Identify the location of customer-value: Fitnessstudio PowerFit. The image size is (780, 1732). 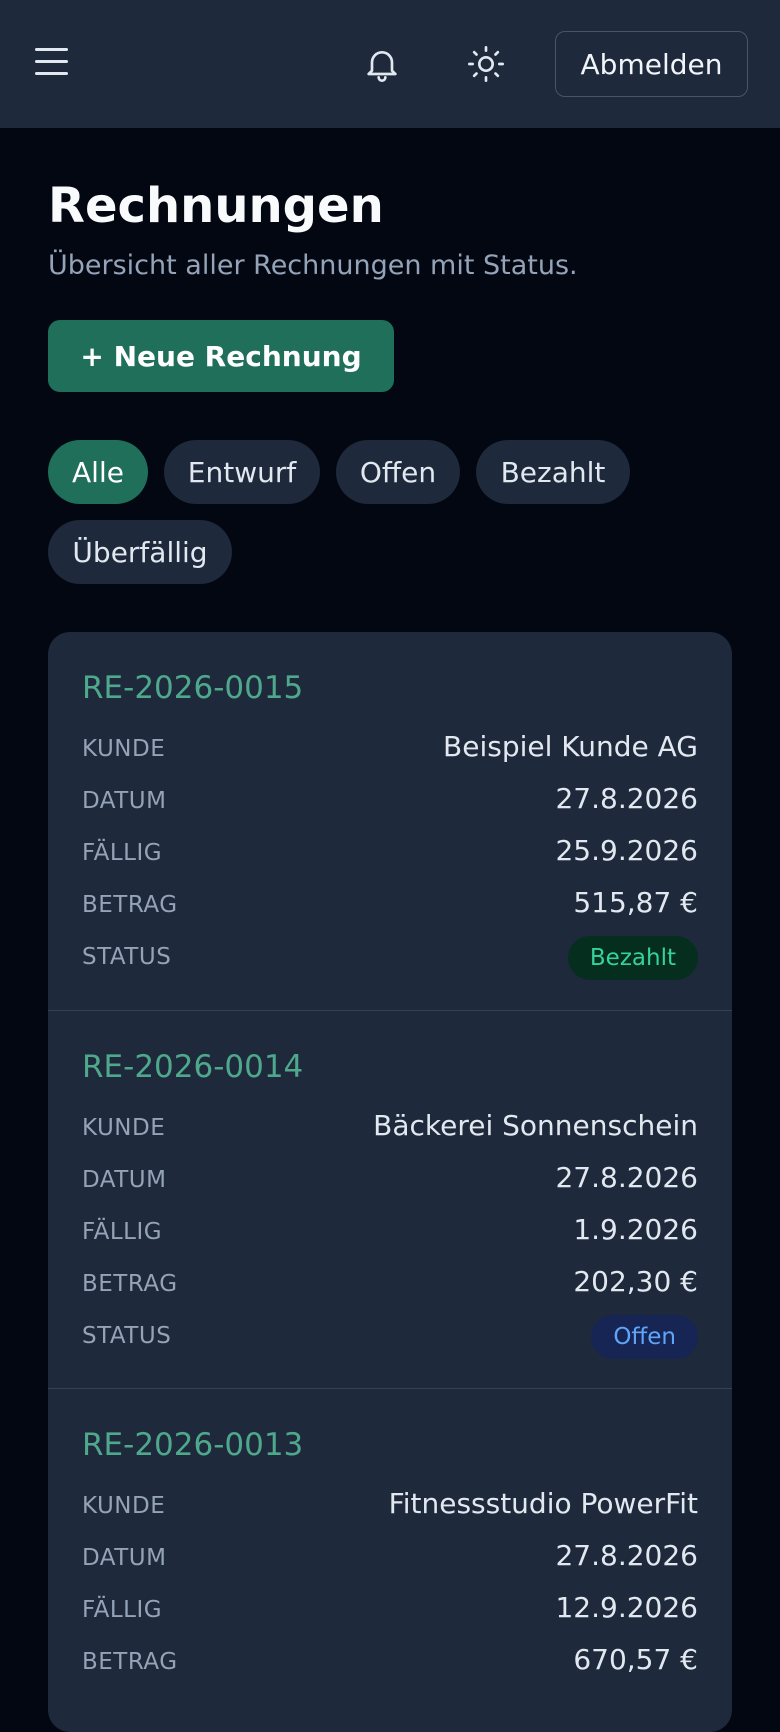
(543, 1503).